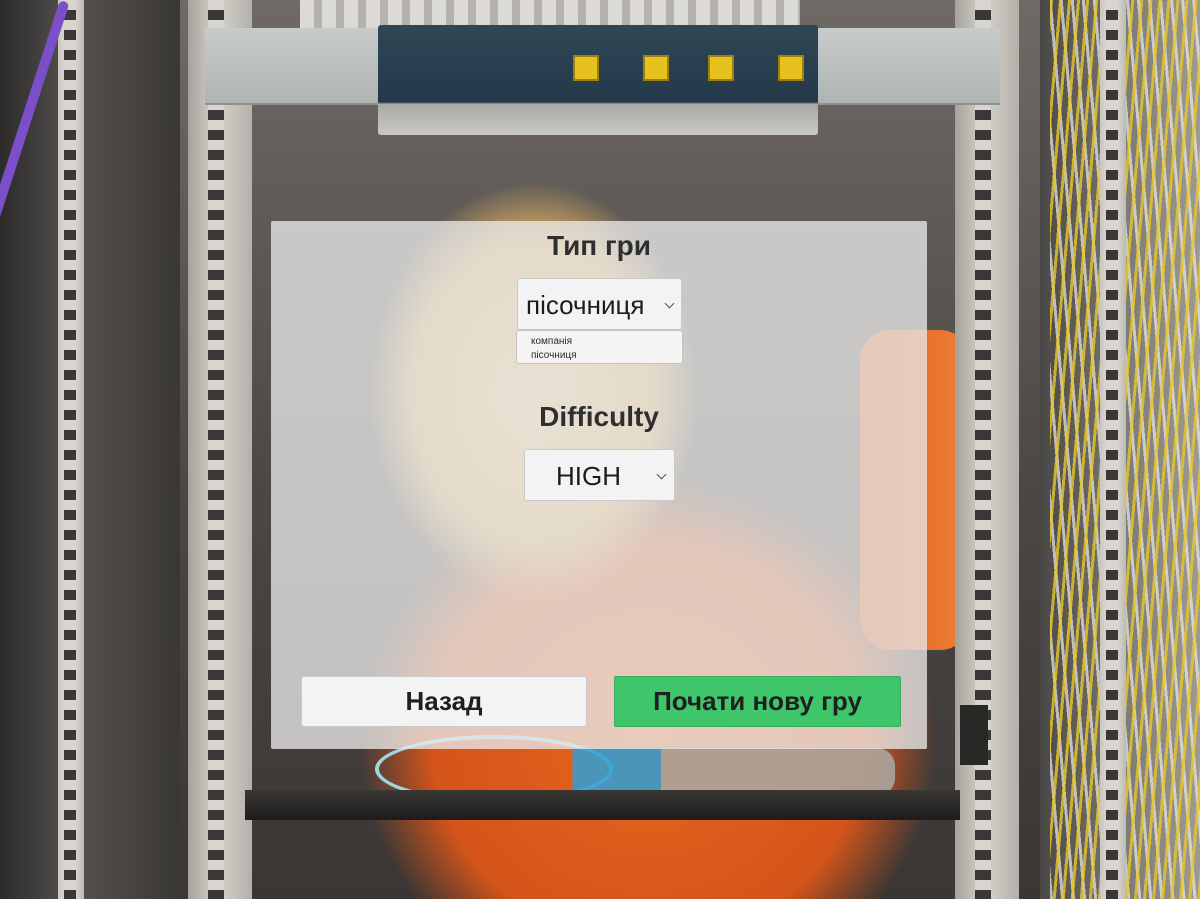 Image resolution: width=1200 pixels, height=899 pixels. I want to click on network-switch, so click(598, 80).